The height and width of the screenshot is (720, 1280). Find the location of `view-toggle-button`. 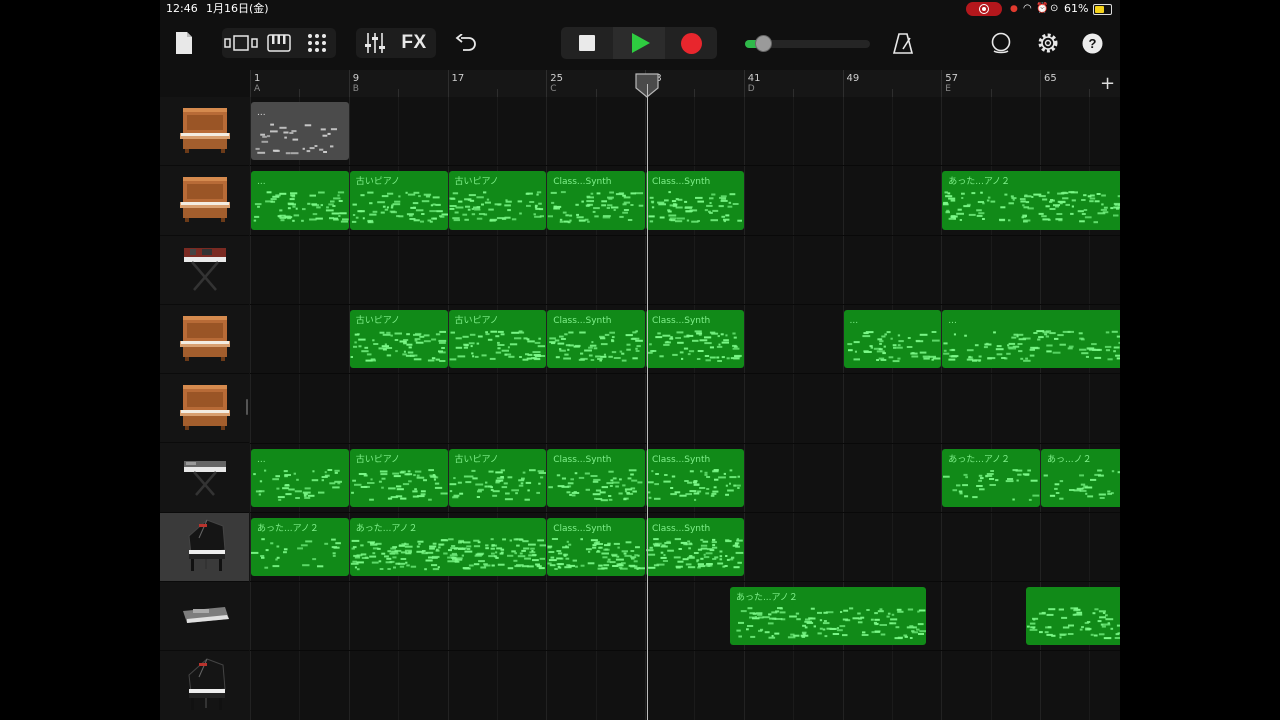

view-toggle-button is located at coordinates (241, 43).